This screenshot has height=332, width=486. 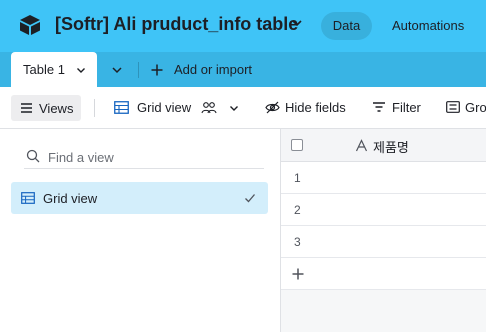 I want to click on filter-button: Filter, so click(x=398, y=108).